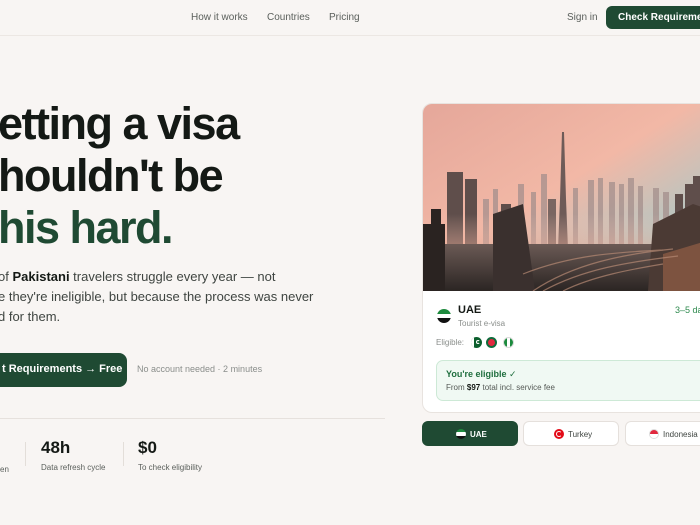 This screenshot has height=525, width=700. I want to click on nav-pricing-link: Pricing, so click(344, 17).